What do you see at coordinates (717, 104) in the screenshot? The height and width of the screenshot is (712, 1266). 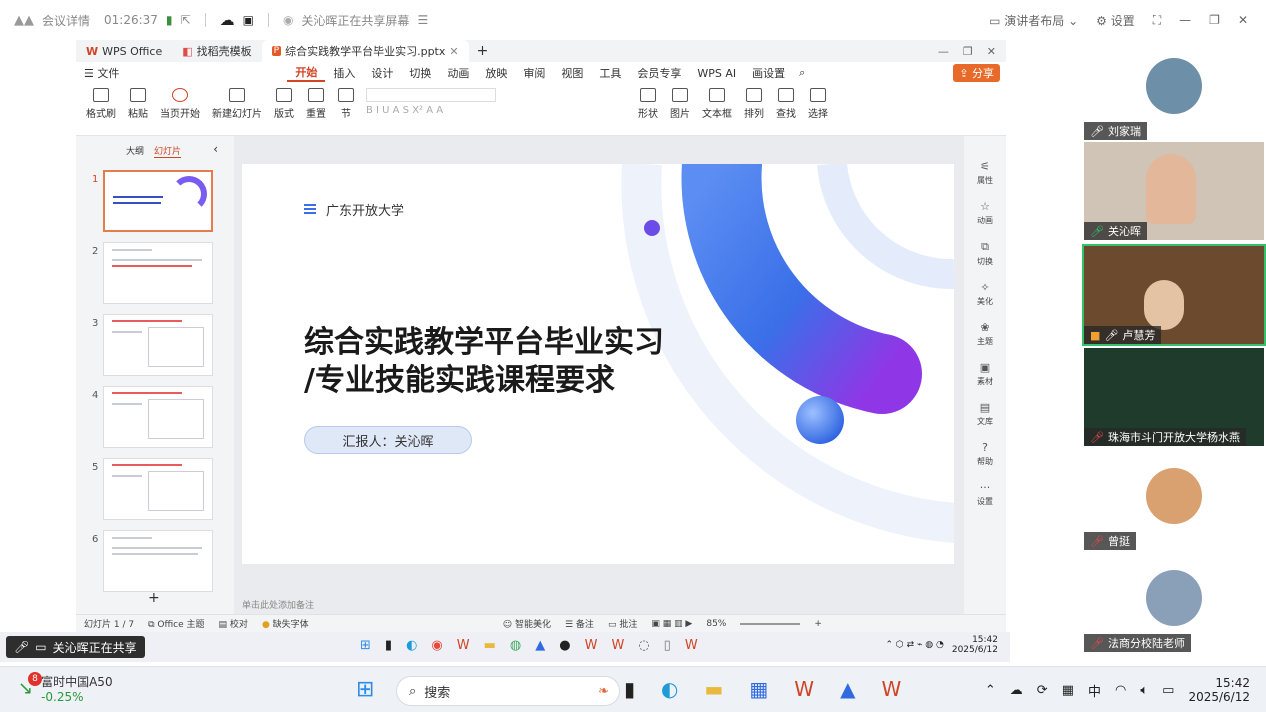 I see `textbox-button: 文本框` at bounding box center [717, 104].